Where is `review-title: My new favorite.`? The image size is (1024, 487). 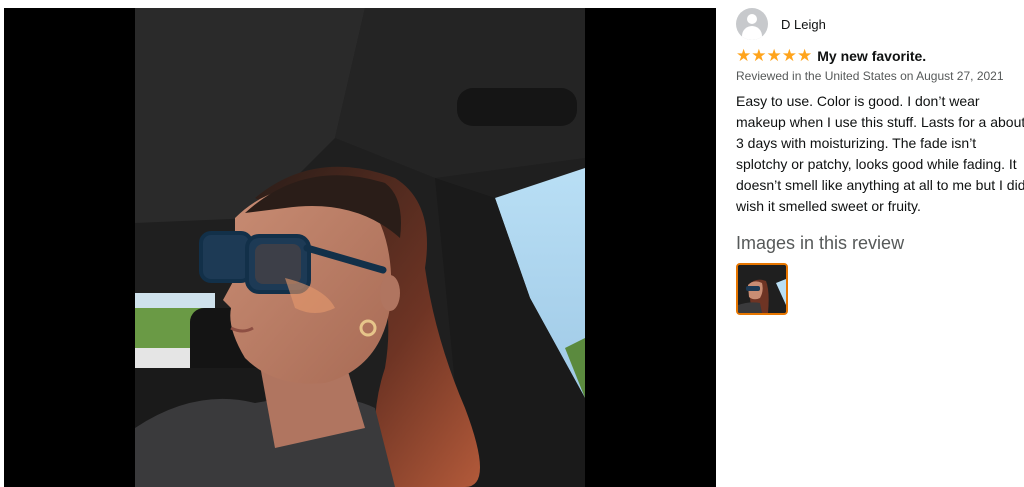
review-title: My new favorite. is located at coordinates (871, 56).